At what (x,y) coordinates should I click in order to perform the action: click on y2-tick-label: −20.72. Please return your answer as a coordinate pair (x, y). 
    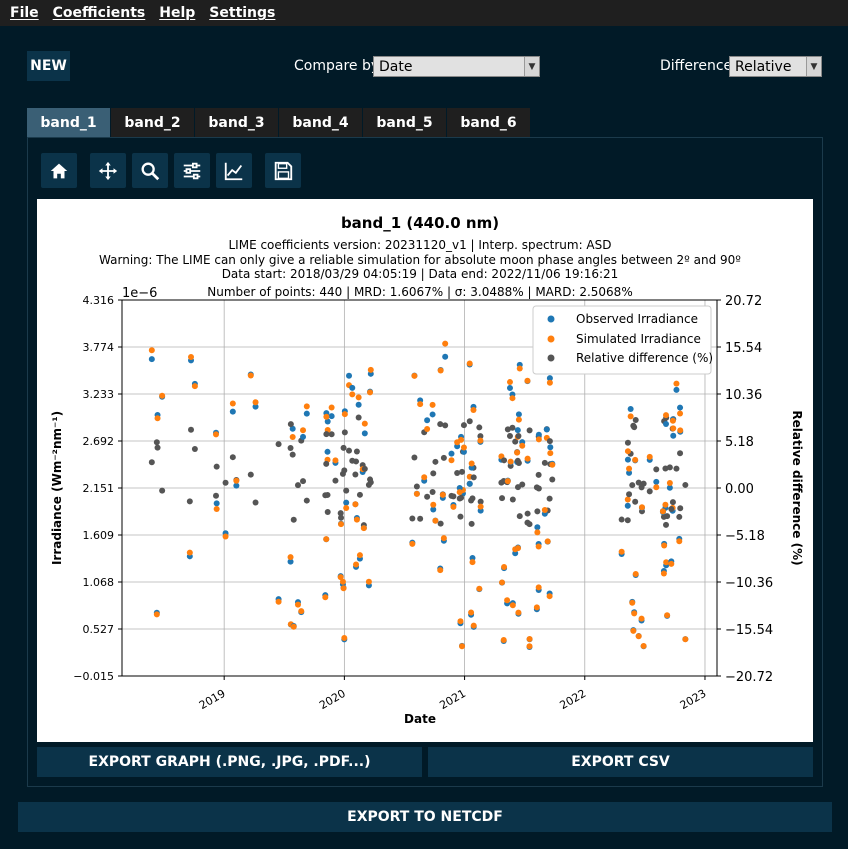
    Looking at the image, I should click on (749, 677).